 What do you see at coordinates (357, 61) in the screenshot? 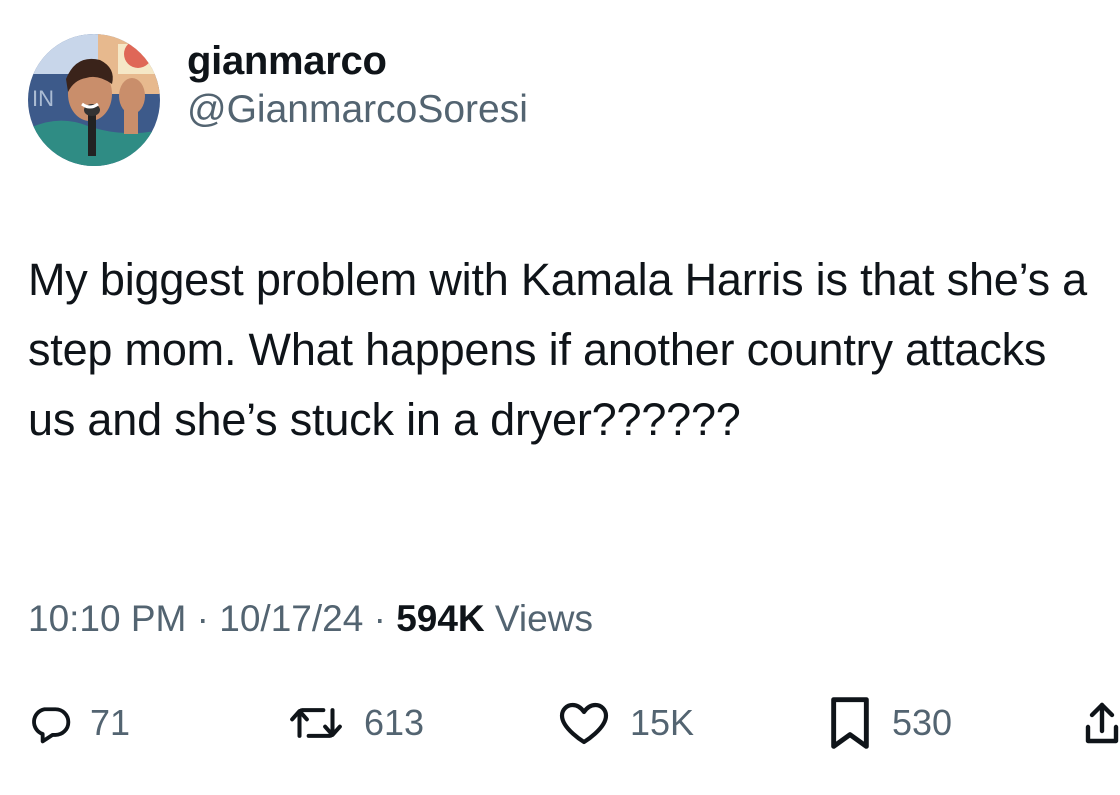
I see `display-name: gianmarco` at bounding box center [357, 61].